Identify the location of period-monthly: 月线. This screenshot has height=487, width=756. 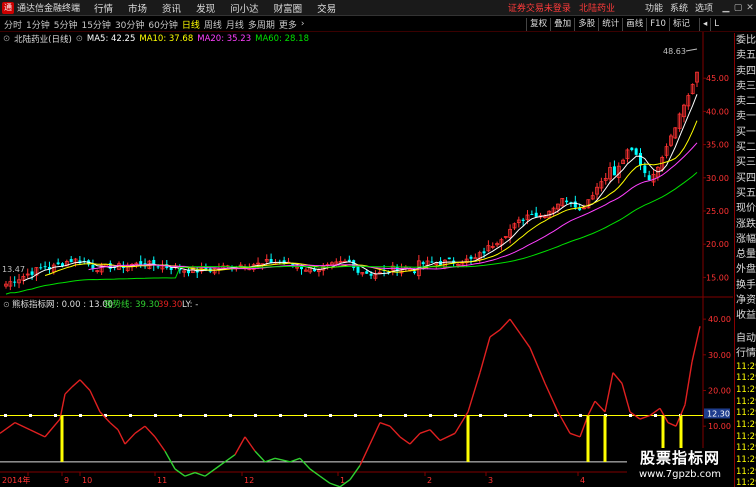
(235, 24).